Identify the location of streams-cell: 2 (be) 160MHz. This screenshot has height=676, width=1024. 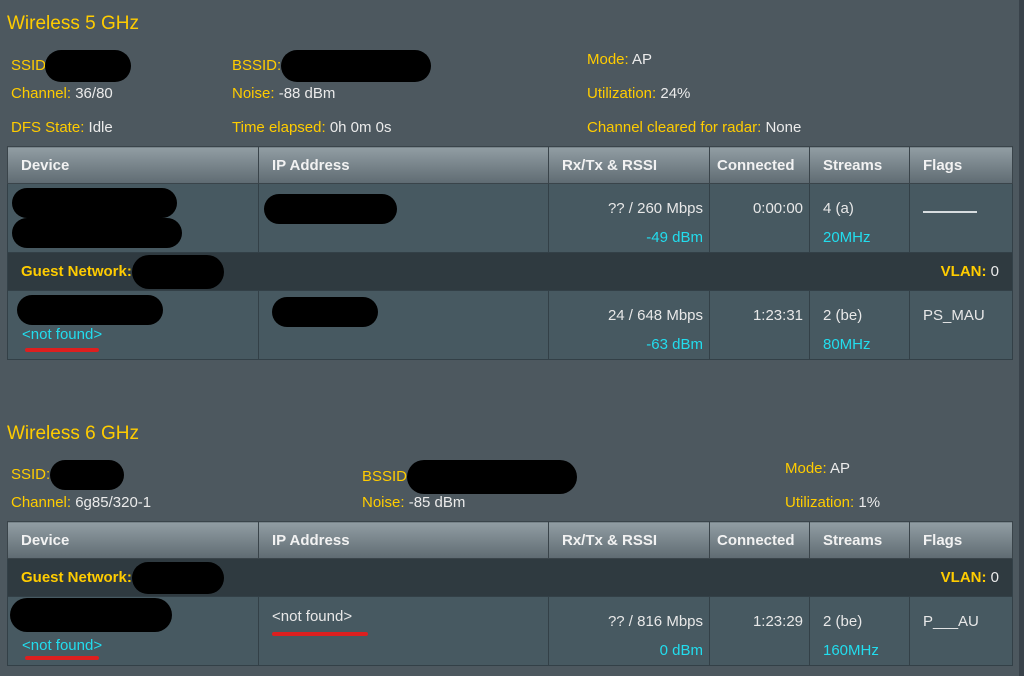
(859, 631).